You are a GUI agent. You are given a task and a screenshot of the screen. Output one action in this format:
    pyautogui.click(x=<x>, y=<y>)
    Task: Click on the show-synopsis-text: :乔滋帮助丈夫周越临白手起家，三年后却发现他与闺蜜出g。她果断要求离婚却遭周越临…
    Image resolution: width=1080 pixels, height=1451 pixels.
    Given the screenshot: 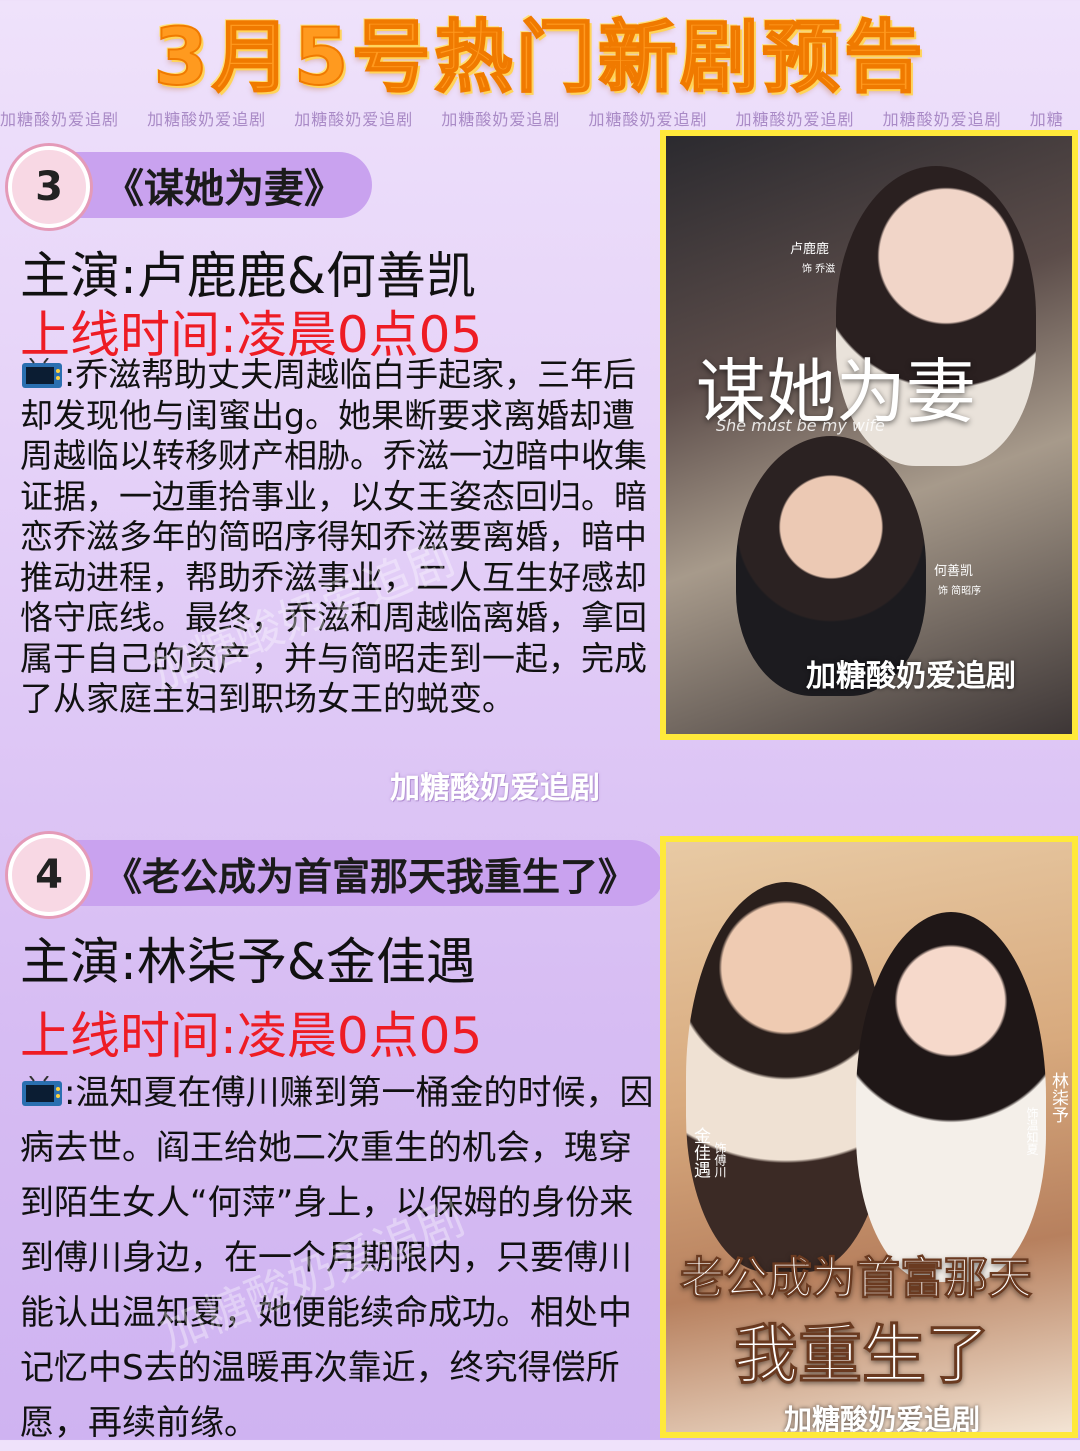 What is the action you would take?
    pyautogui.click(x=333, y=536)
    